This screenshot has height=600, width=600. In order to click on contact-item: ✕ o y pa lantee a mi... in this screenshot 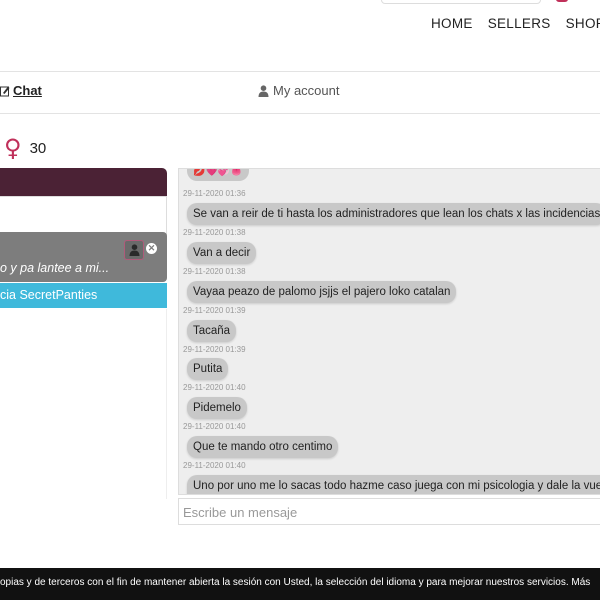, I will do `click(83, 257)`.